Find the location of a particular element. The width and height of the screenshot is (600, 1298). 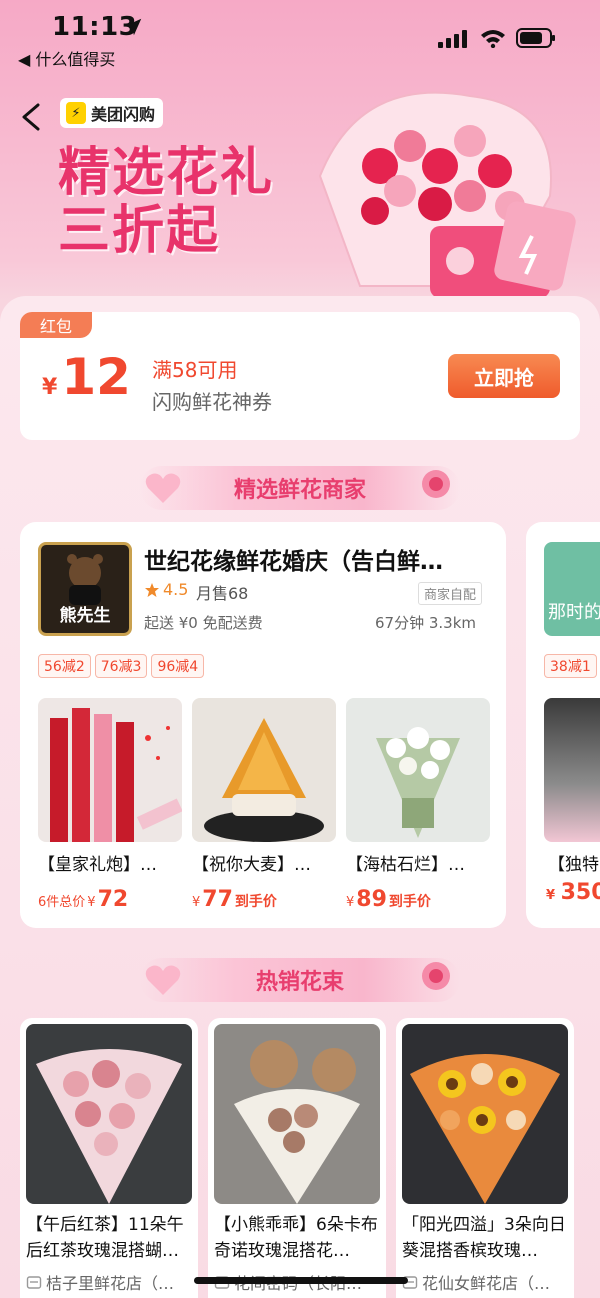

discount-tag: 38减1 is located at coordinates (570, 666).